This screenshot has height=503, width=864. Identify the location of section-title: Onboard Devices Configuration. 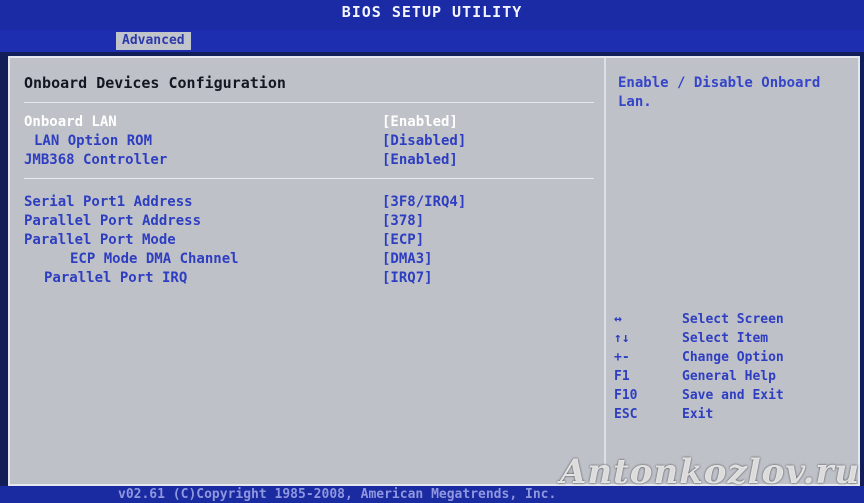
(155, 83).